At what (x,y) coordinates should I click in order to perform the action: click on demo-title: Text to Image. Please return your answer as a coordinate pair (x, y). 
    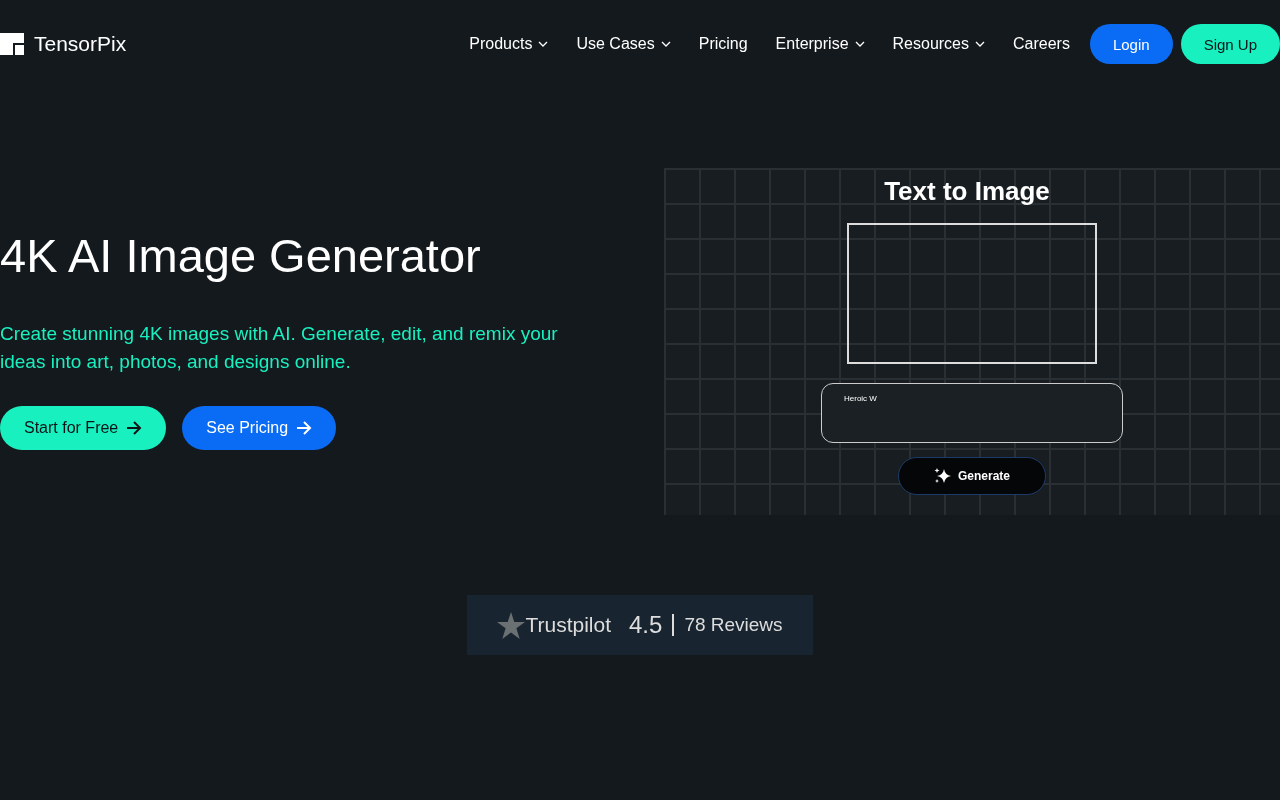
    Looking at the image, I should click on (967, 191).